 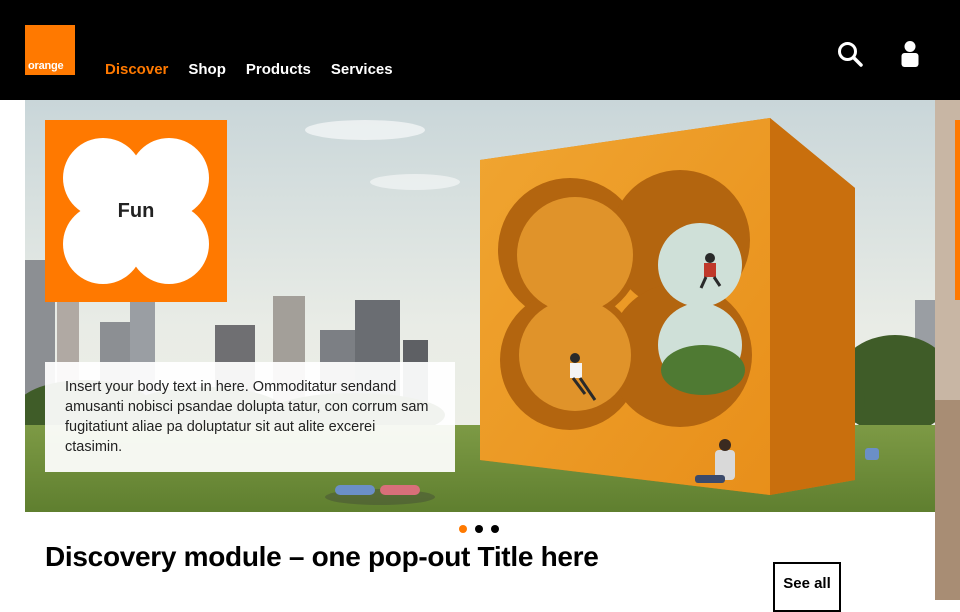 What do you see at coordinates (850, 54) in the screenshot?
I see `search-icon` at bounding box center [850, 54].